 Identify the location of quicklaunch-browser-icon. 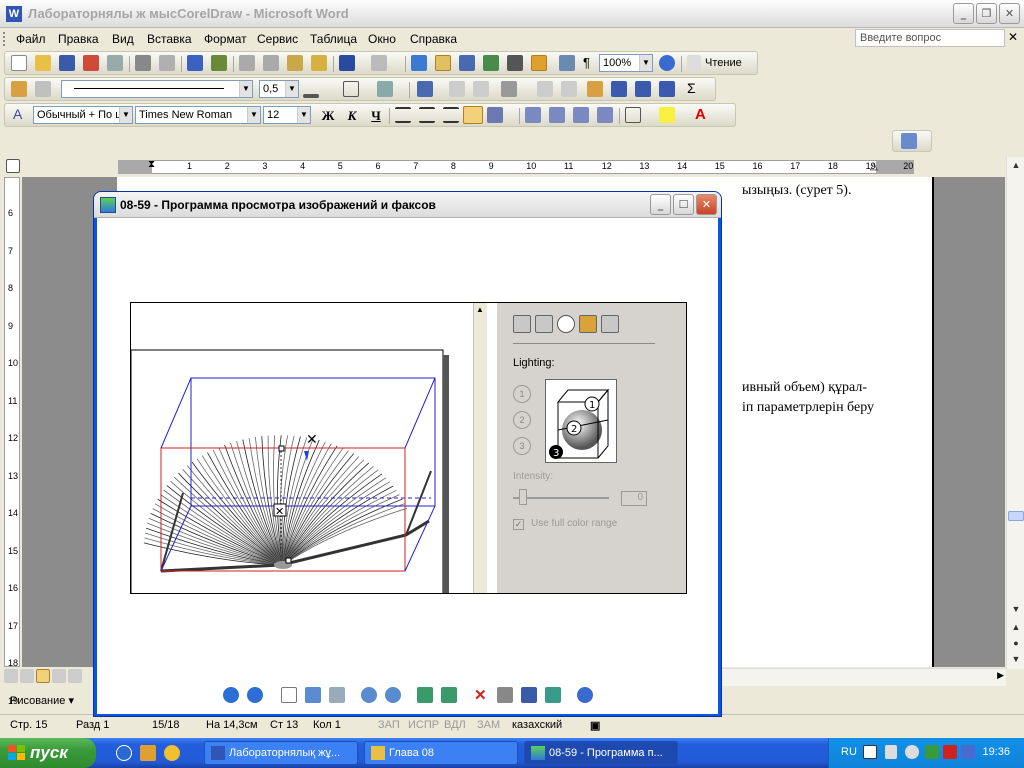
(124, 753).